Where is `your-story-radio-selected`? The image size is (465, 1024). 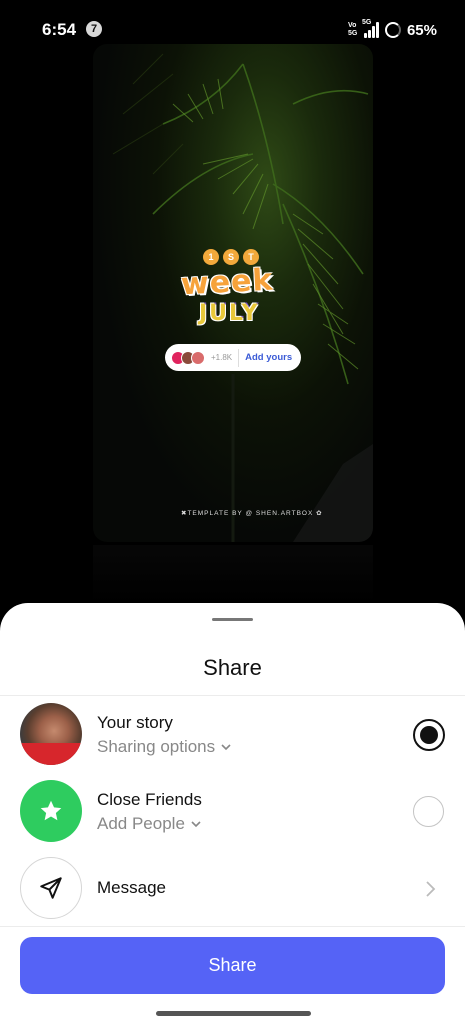 your-story-radio-selected is located at coordinates (429, 735).